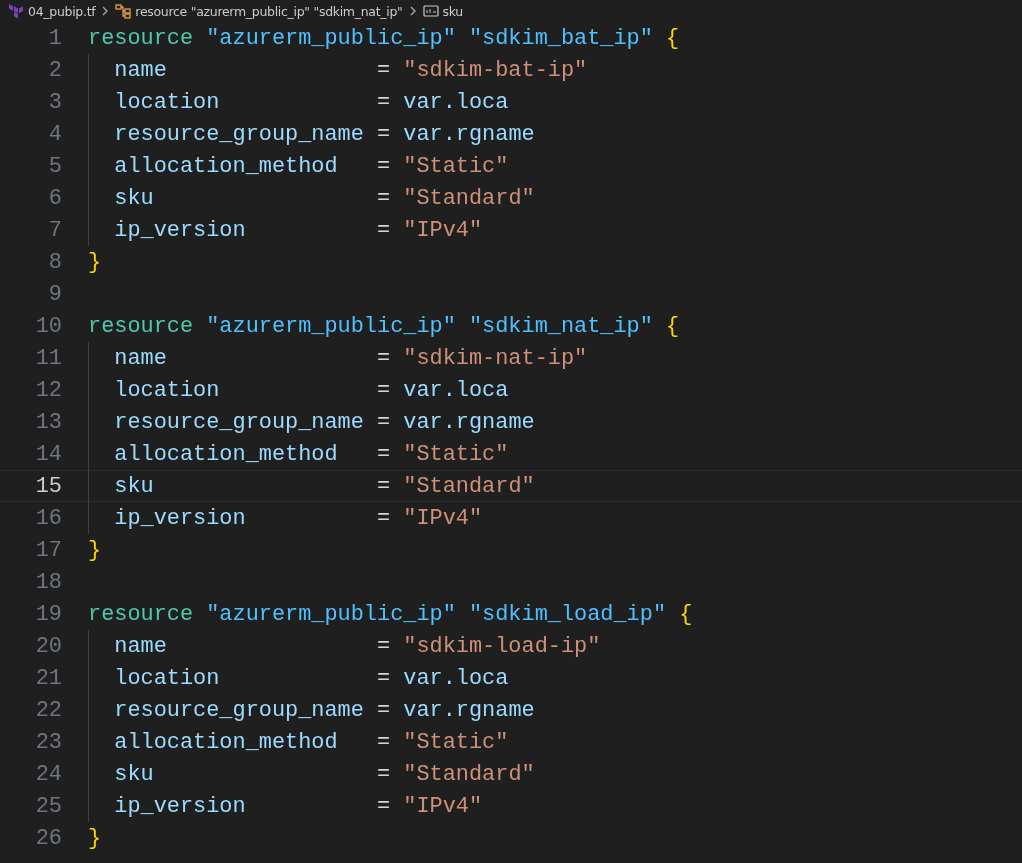 This screenshot has width=1022, height=863. I want to click on line-number: 17, so click(48, 550).